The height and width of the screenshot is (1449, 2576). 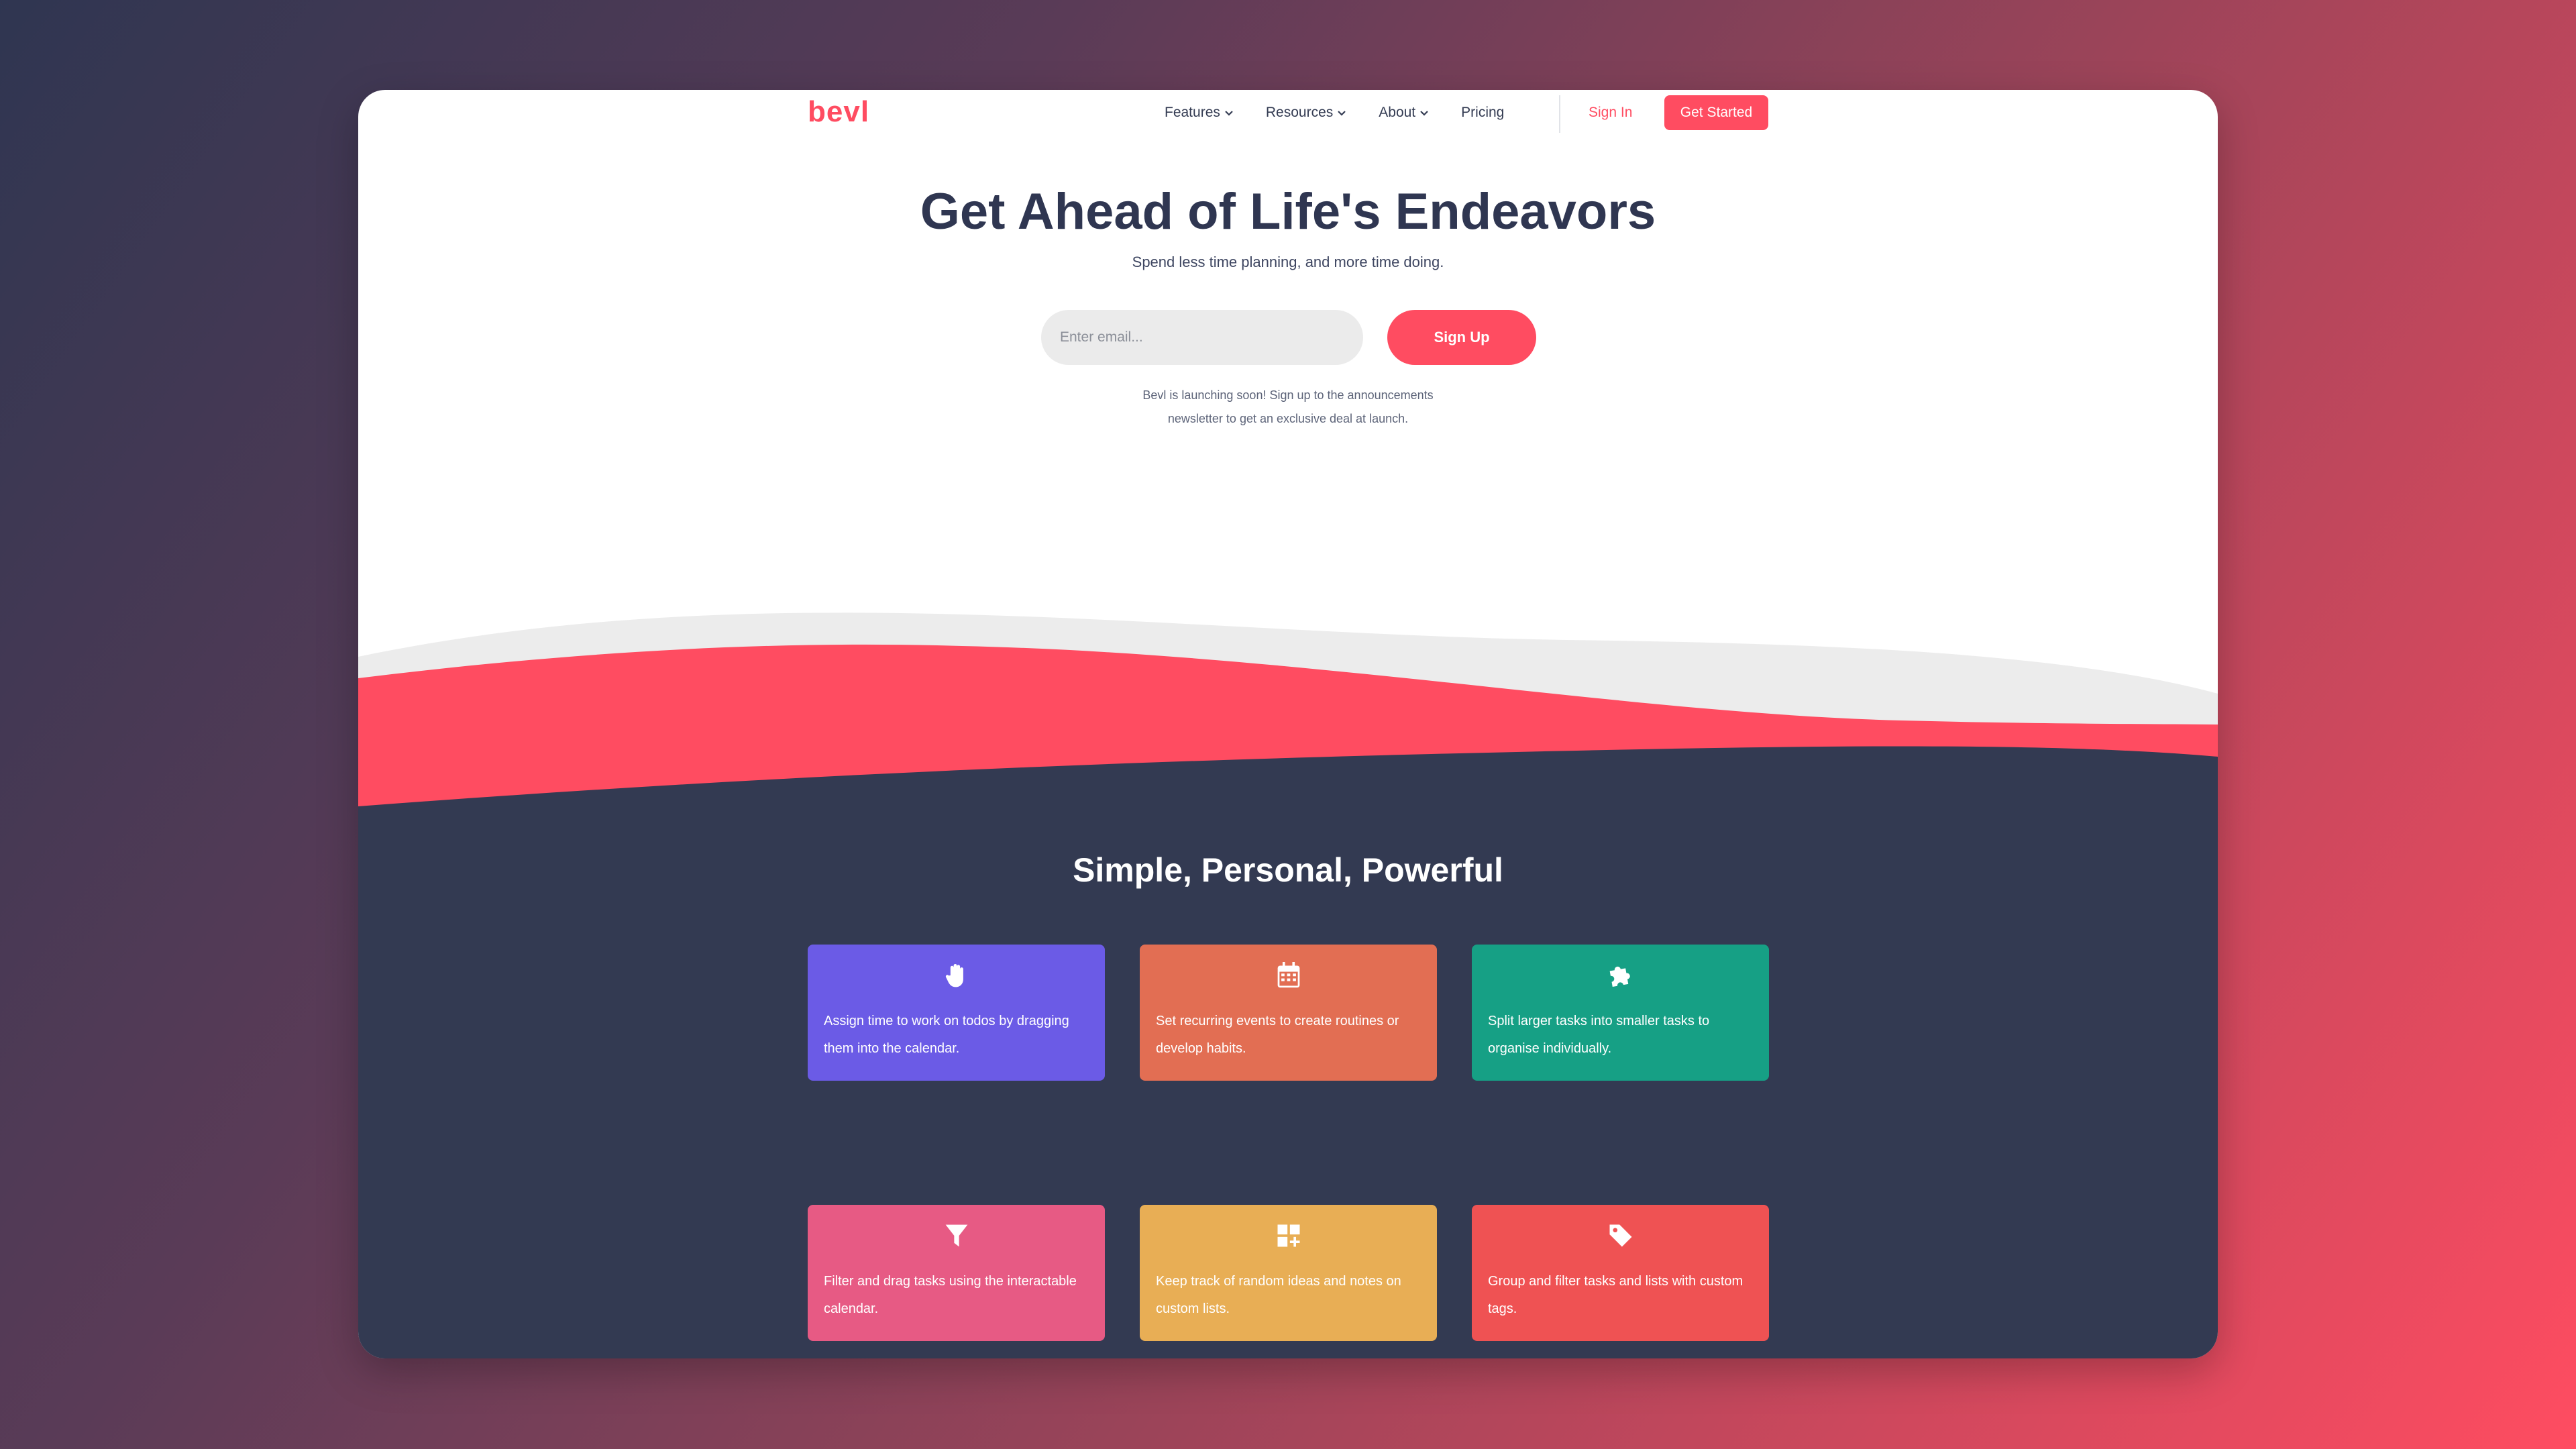 I want to click on sign-up-button: Sign Up, so click(x=1461, y=337).